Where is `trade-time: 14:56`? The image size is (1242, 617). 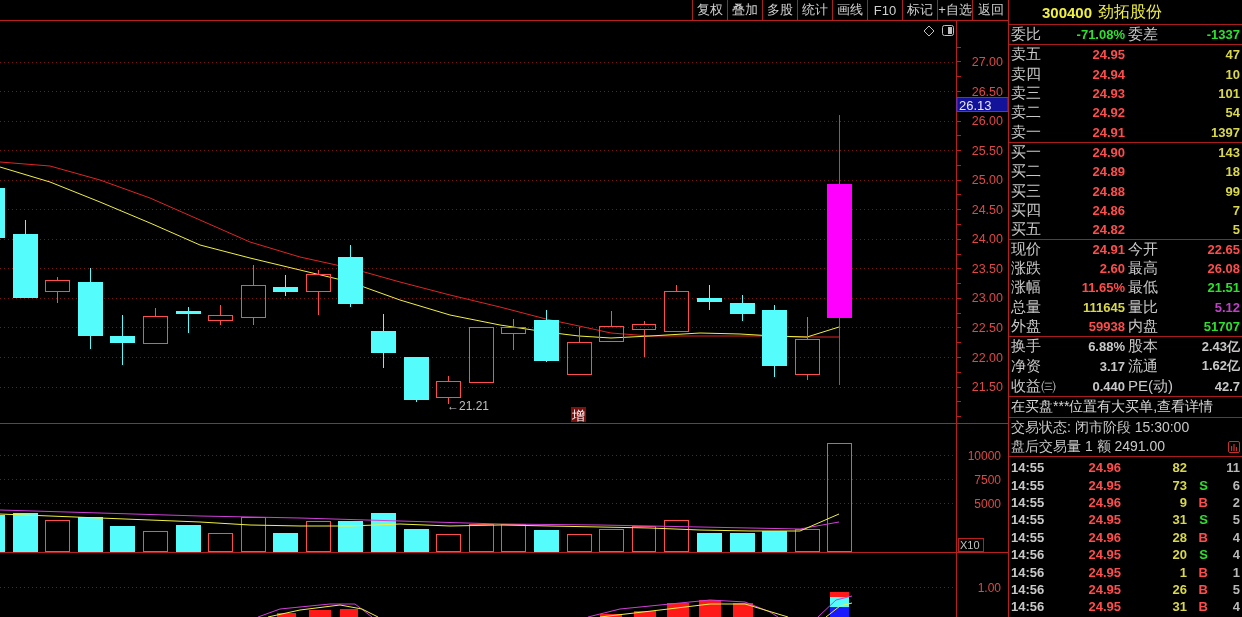 trade-time: 14:56 is located at coordinates (1028, 572).